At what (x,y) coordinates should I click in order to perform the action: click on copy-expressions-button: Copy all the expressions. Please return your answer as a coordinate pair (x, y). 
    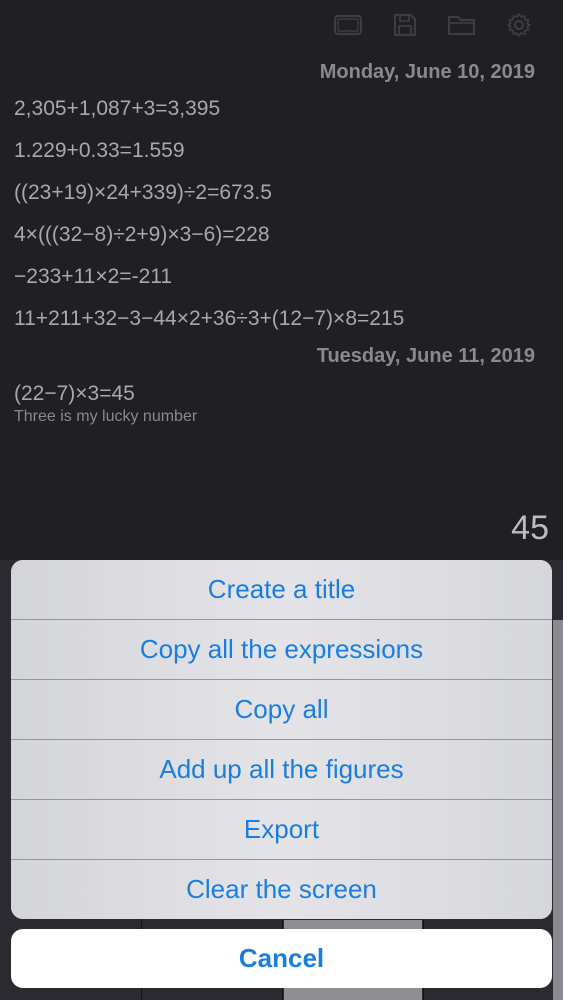
    Looking at the image, I should click on (281, 649).